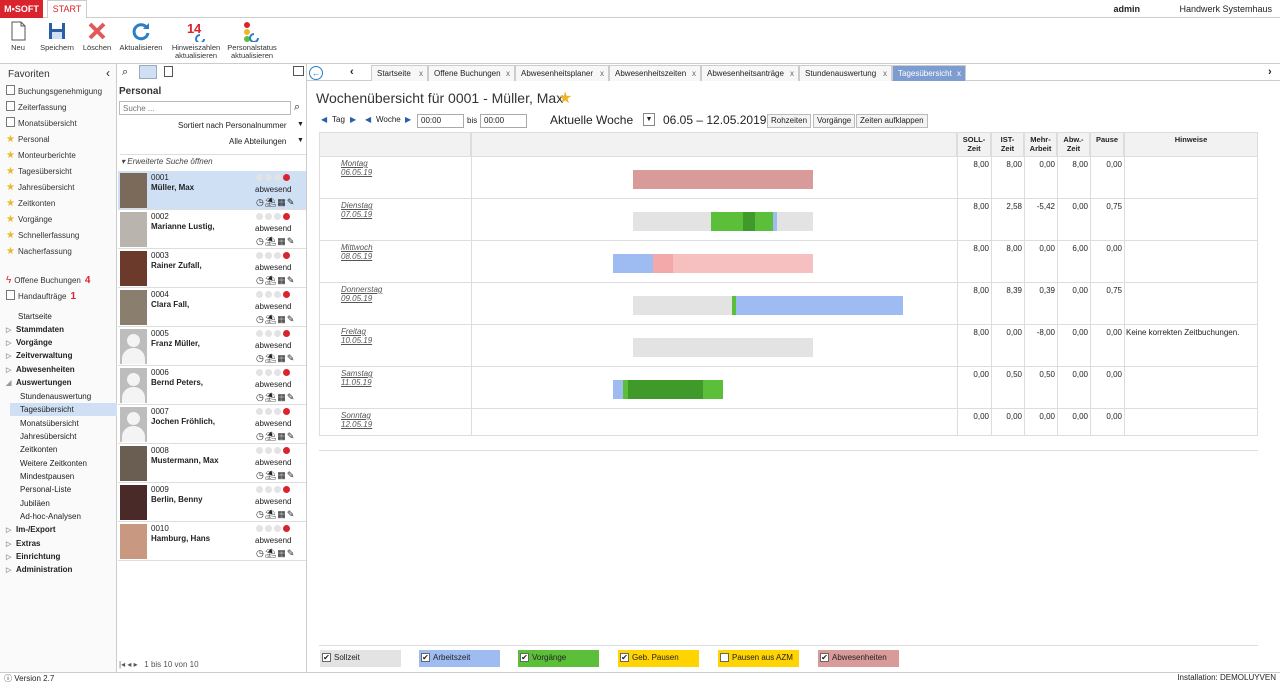  What do you see at coordinates (63, 409) in the screenshot?
I see `nav-tagesuebersicht: Tagesübersicht` at bounding box center [63, 409].